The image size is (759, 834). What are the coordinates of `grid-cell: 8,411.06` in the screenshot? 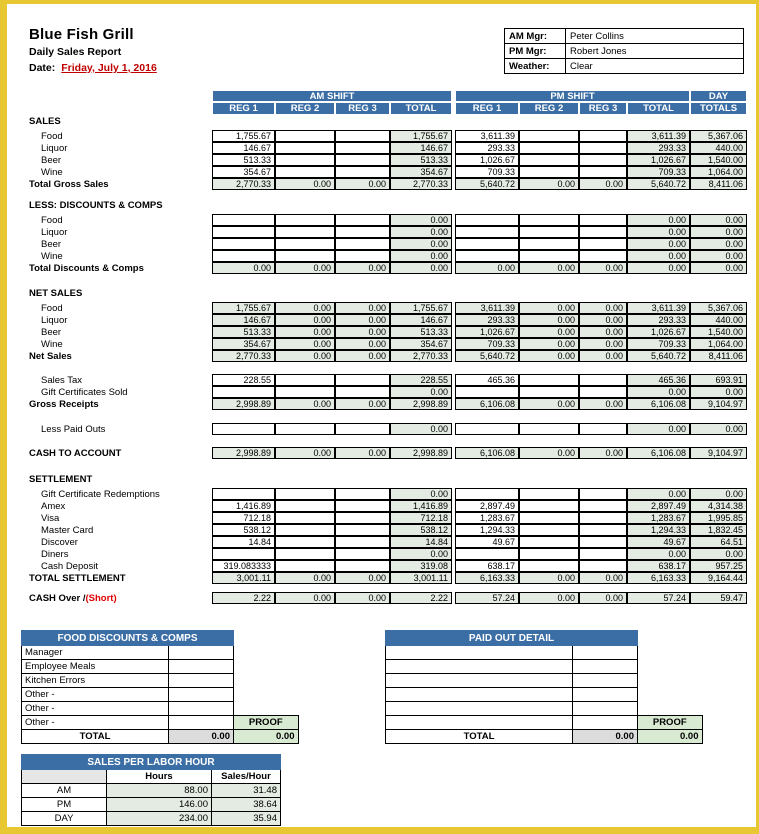 It's located at (718, 356).